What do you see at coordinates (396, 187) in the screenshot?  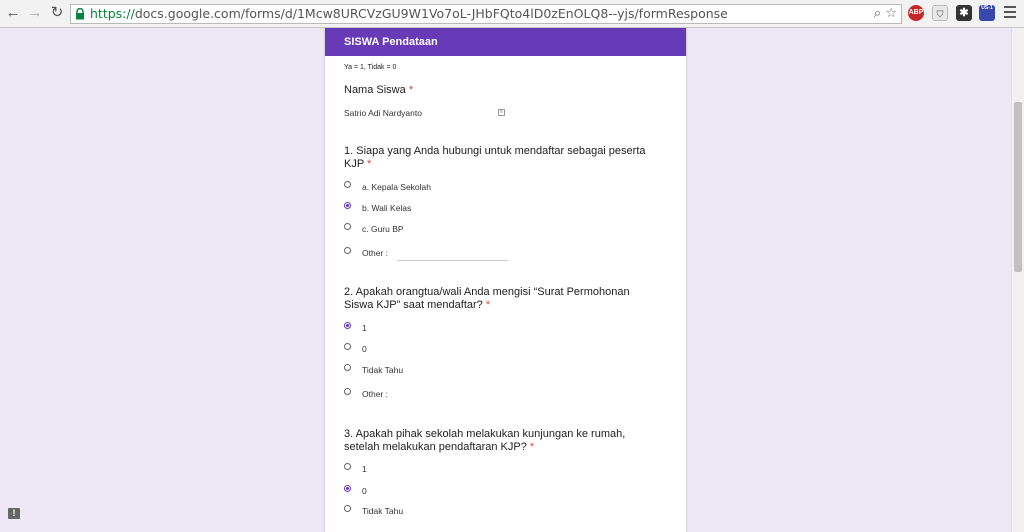 I see `q1-option-0: a. Kepala Sekolah` at bounding box center [396, 187].